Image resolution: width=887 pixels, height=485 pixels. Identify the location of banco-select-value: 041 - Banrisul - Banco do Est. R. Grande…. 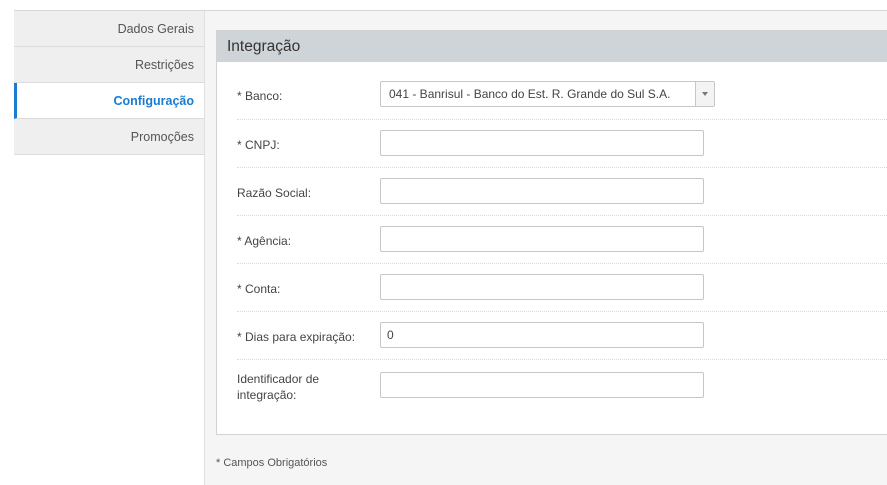
(530, 94).